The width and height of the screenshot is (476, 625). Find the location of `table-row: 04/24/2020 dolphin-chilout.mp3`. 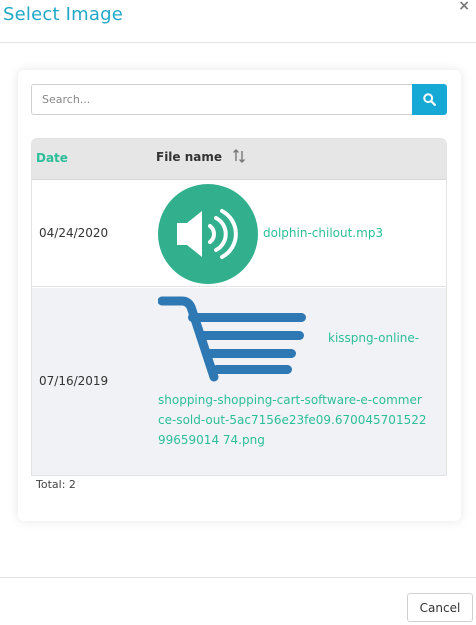

table-row: 04/24/2020 dolphin-chilout.mp3 is located at coordinates (239, 234).